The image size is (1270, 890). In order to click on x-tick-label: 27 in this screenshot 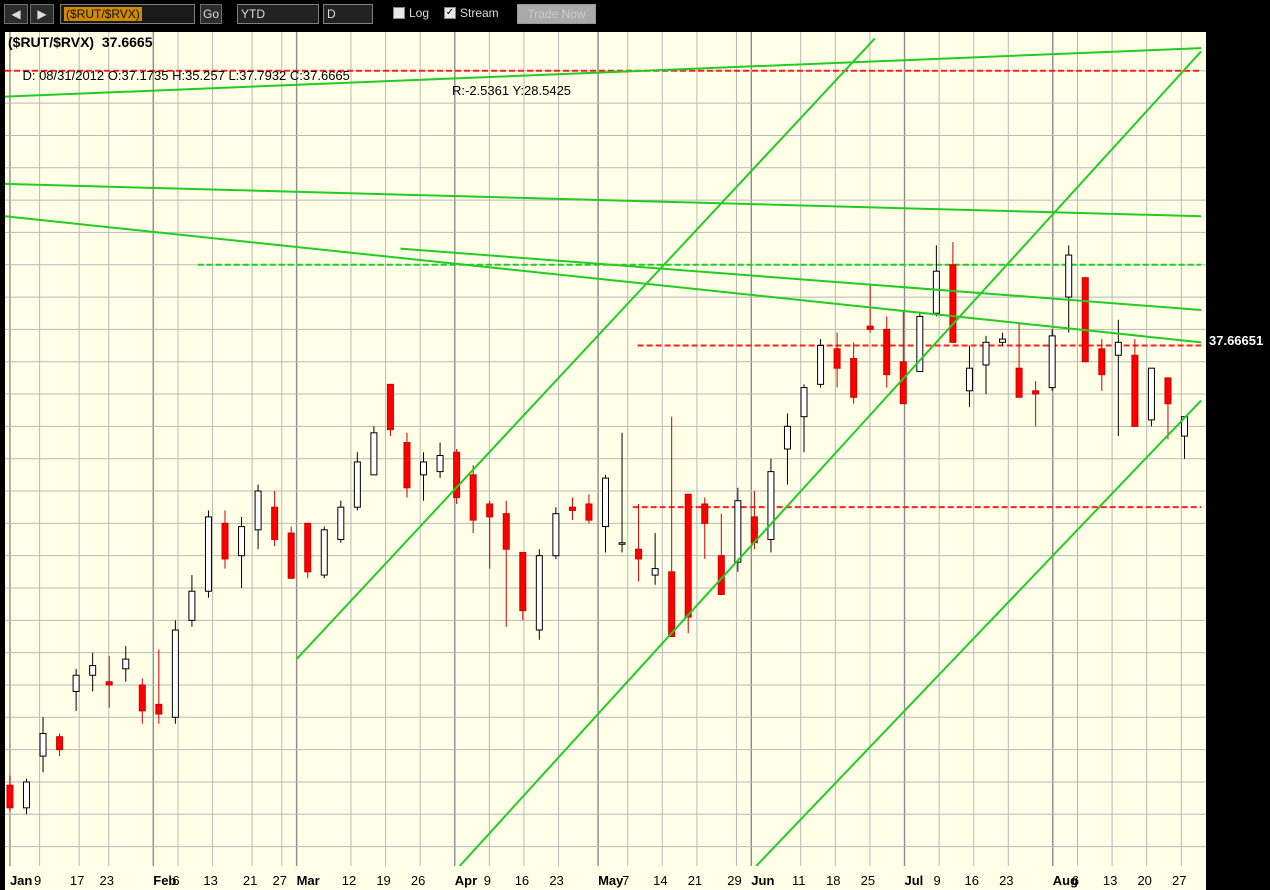, I will do `click(1179, 880)`.